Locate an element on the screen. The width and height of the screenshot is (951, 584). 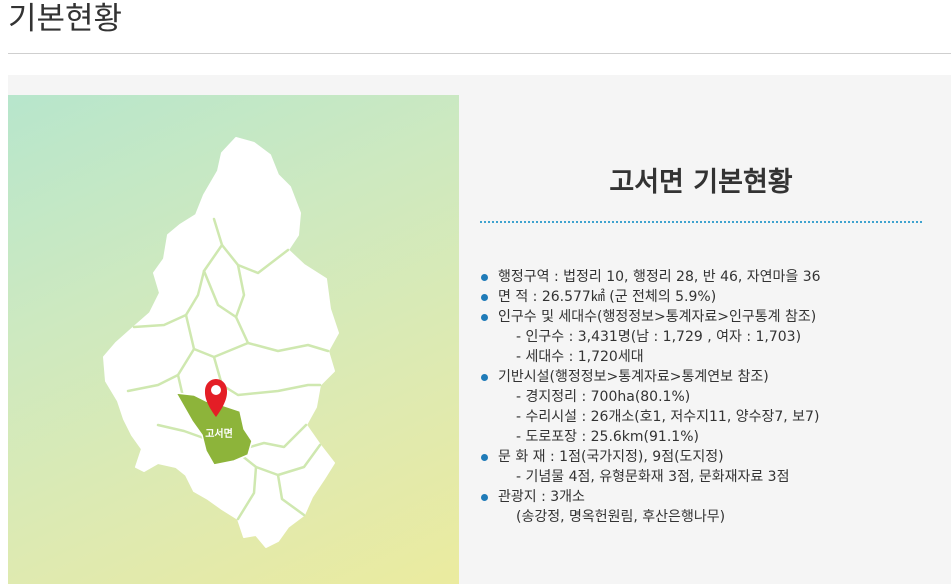
info-item-text: 인구수 및 세대수(행정정보>통계자료>인구통계 참조) is located at coordinates (657, 317).